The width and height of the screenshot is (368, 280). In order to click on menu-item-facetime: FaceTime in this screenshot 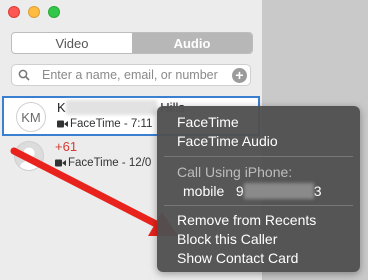, I will do `click(208, 122)`.